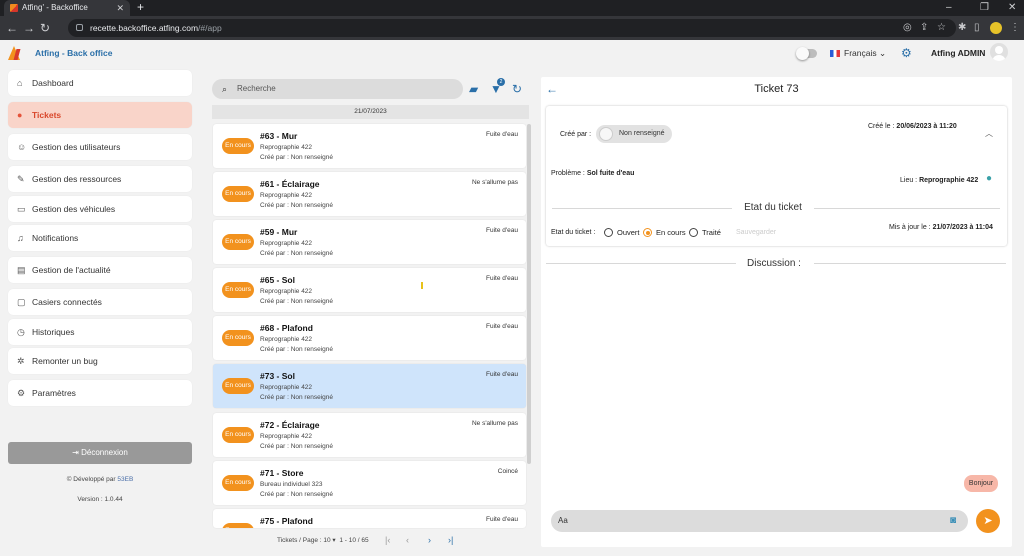 The width and height of the screenshot is (1024, 556). What do you see at coordinates (473, 89) in the screenshot?
I see `chat-icon: ▰` at bounding box center [473, 89].